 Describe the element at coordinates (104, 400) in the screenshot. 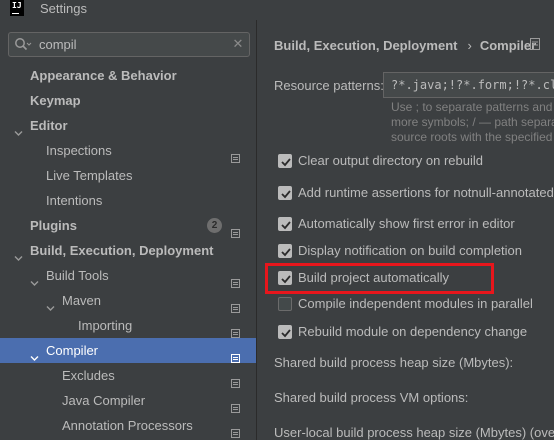

I see `tree-item-label: Java Compiler` at that location.